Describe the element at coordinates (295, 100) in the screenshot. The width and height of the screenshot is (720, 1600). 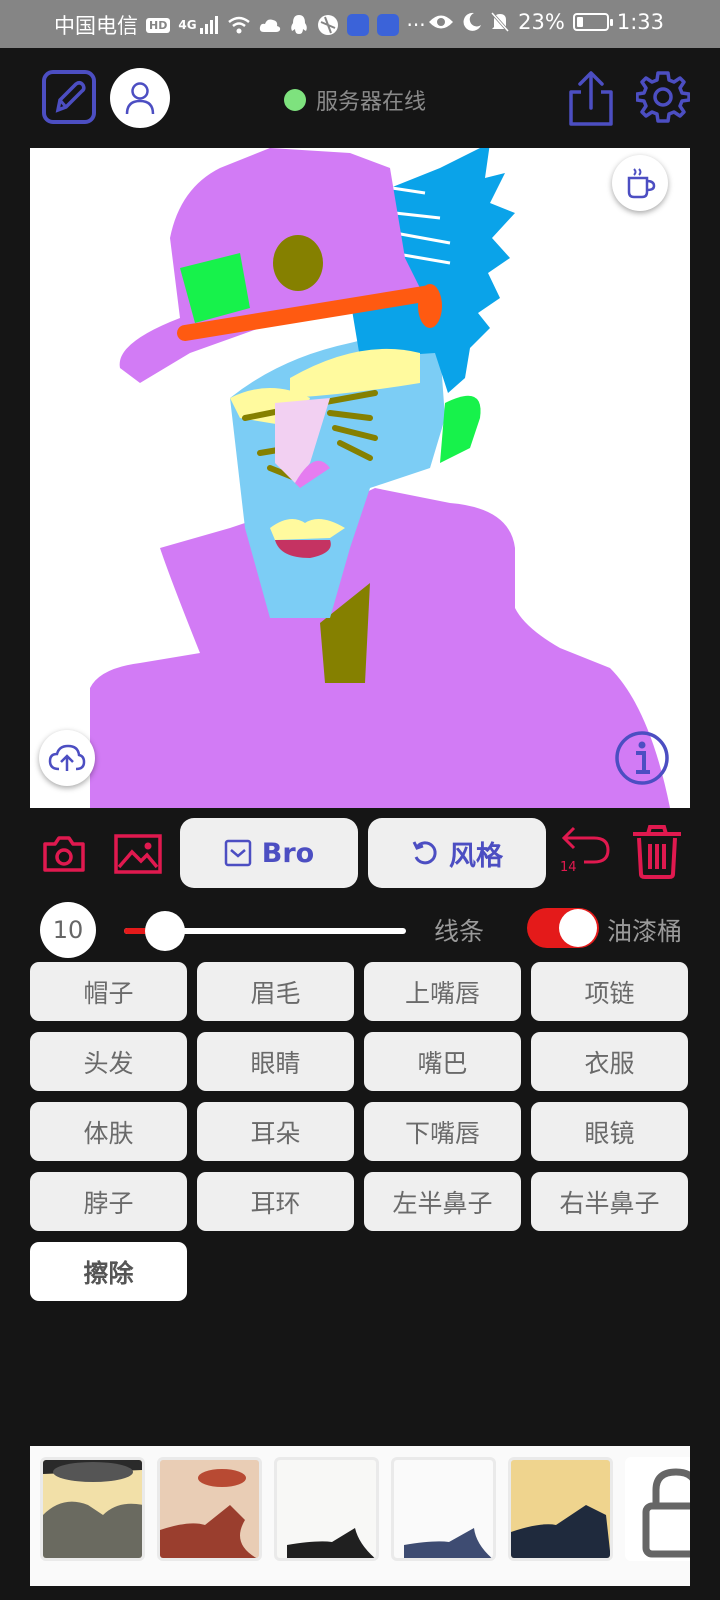
I see `status-indicator-dot` at that location.